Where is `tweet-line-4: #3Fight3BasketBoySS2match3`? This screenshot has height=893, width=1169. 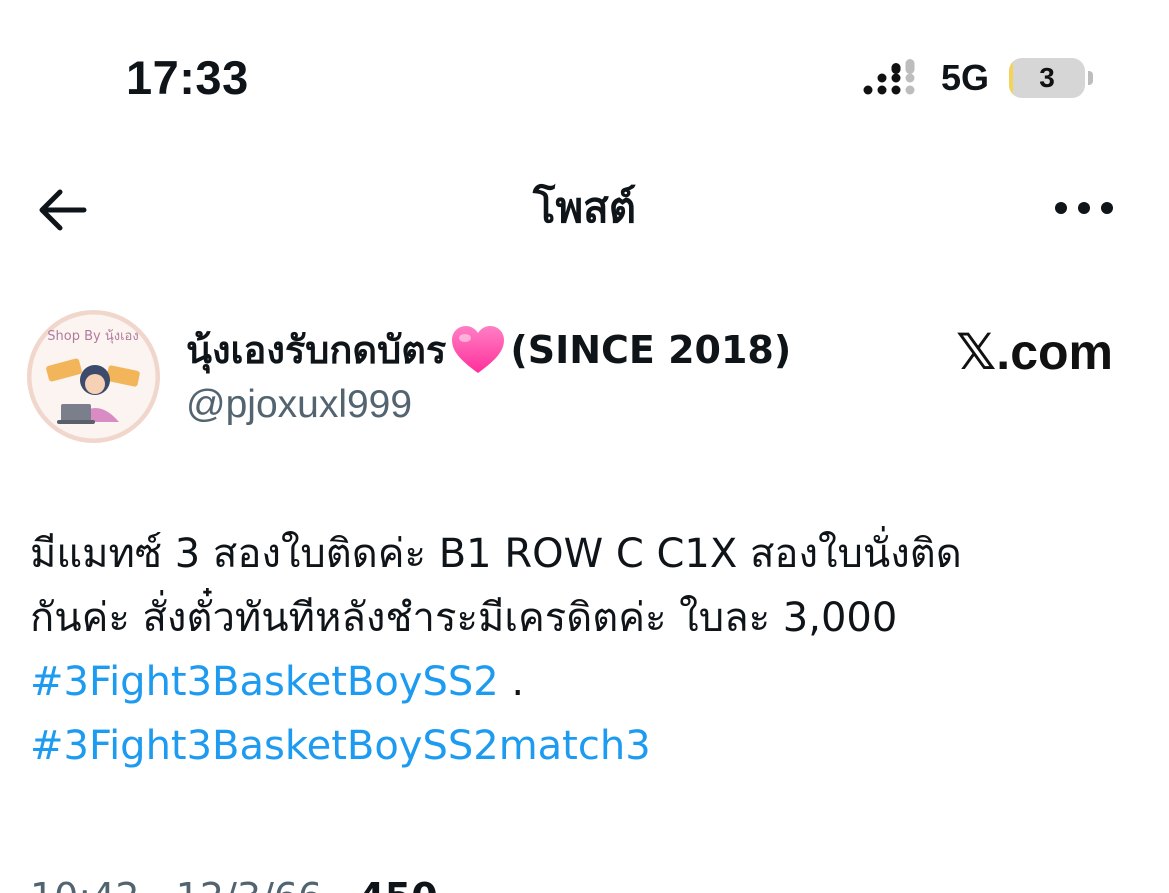
tweet-line-4: #3Fight3BasketBoySS2match3 is located at coordinates (580, 746).